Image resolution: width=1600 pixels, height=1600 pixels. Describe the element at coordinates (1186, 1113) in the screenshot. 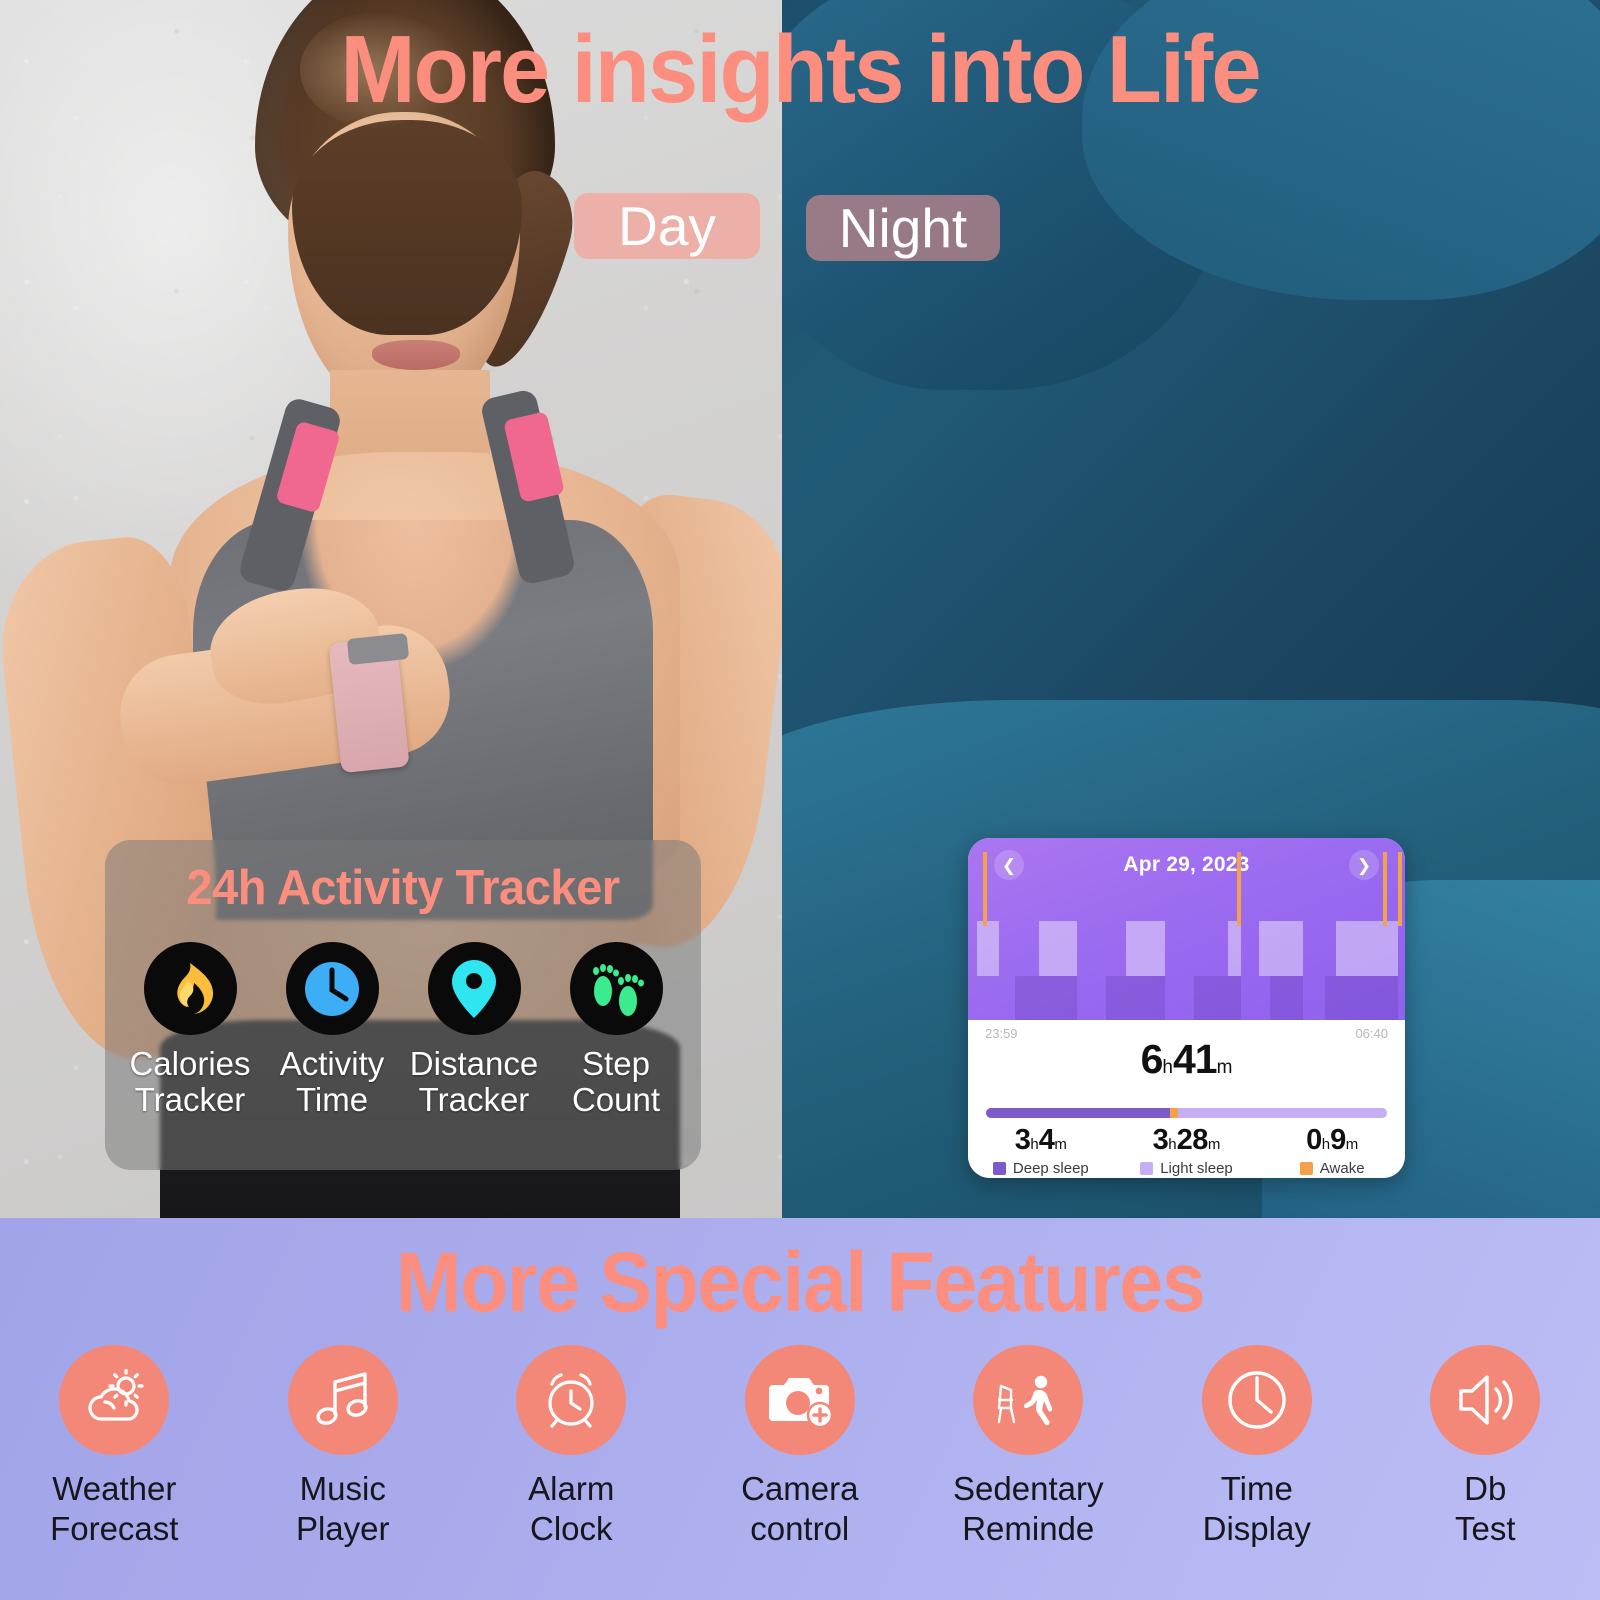

I see `sleep-progress-bar` at that location.